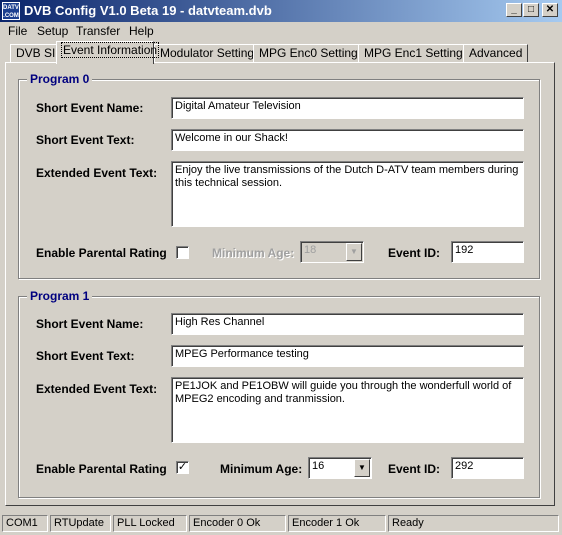 The width and height of the screenshot is (562, 535). I want to click on menu-help: Help, so click(141, 31).